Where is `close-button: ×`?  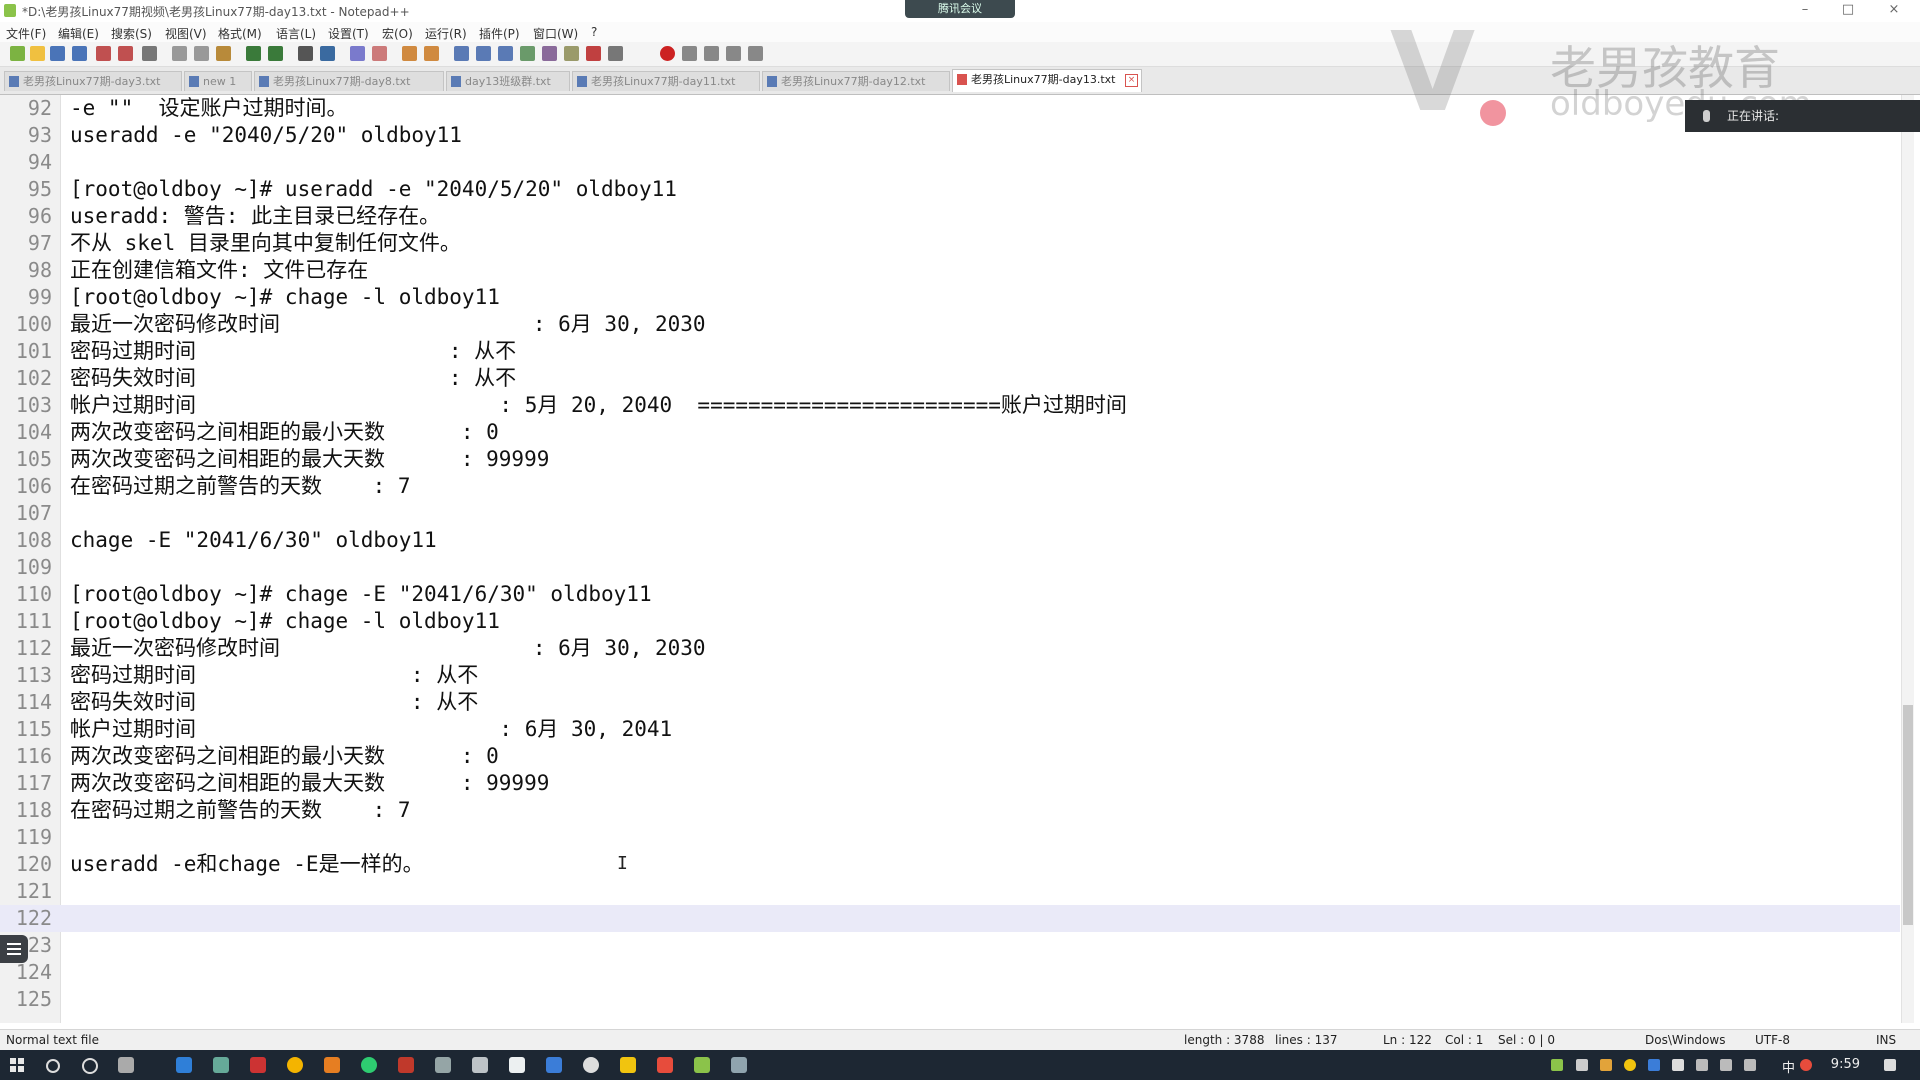 close-button: × is located at coordinates (1894, 9).